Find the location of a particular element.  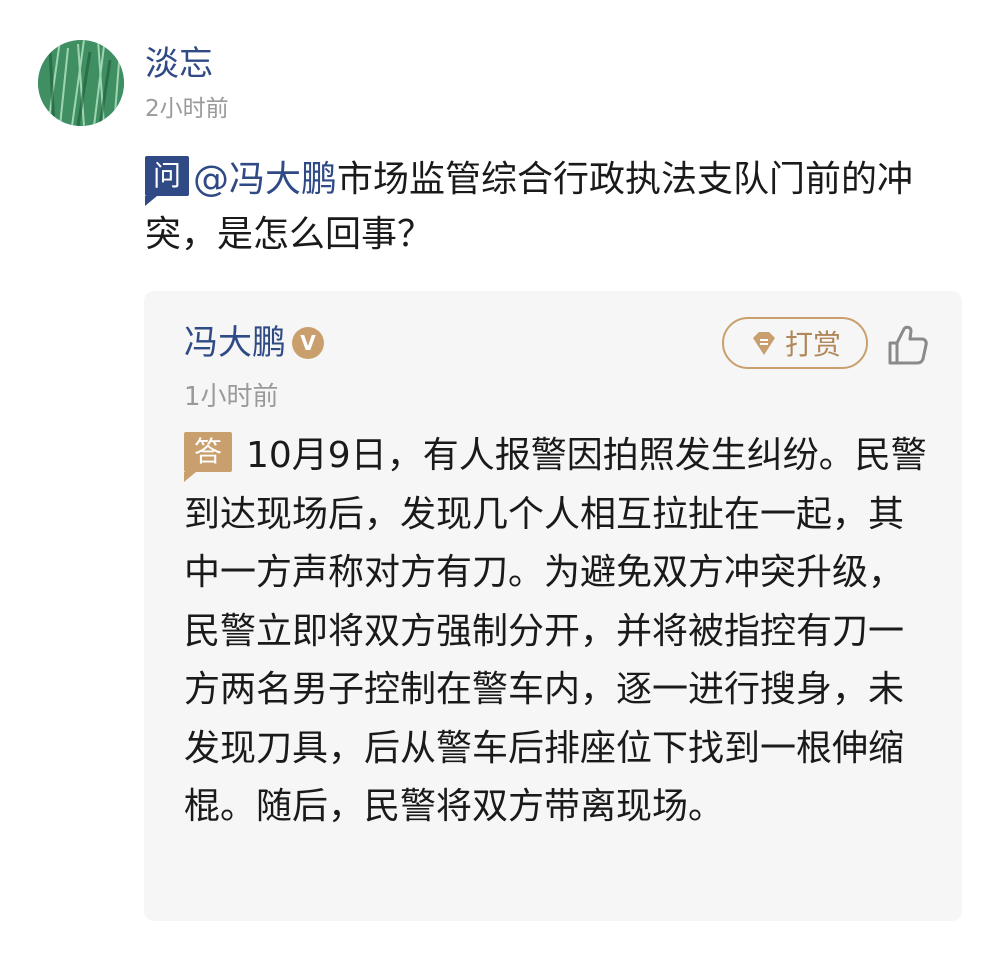

mention-link: @冯大鹏 is located at coordinates (265, 179).